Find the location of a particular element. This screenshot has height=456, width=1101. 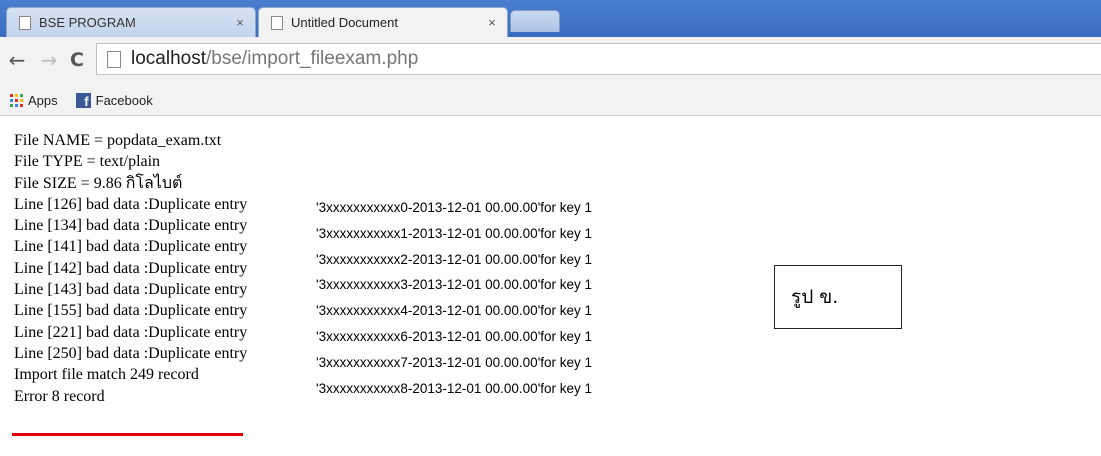

new-tab-button is located at coordinates (535, 21).